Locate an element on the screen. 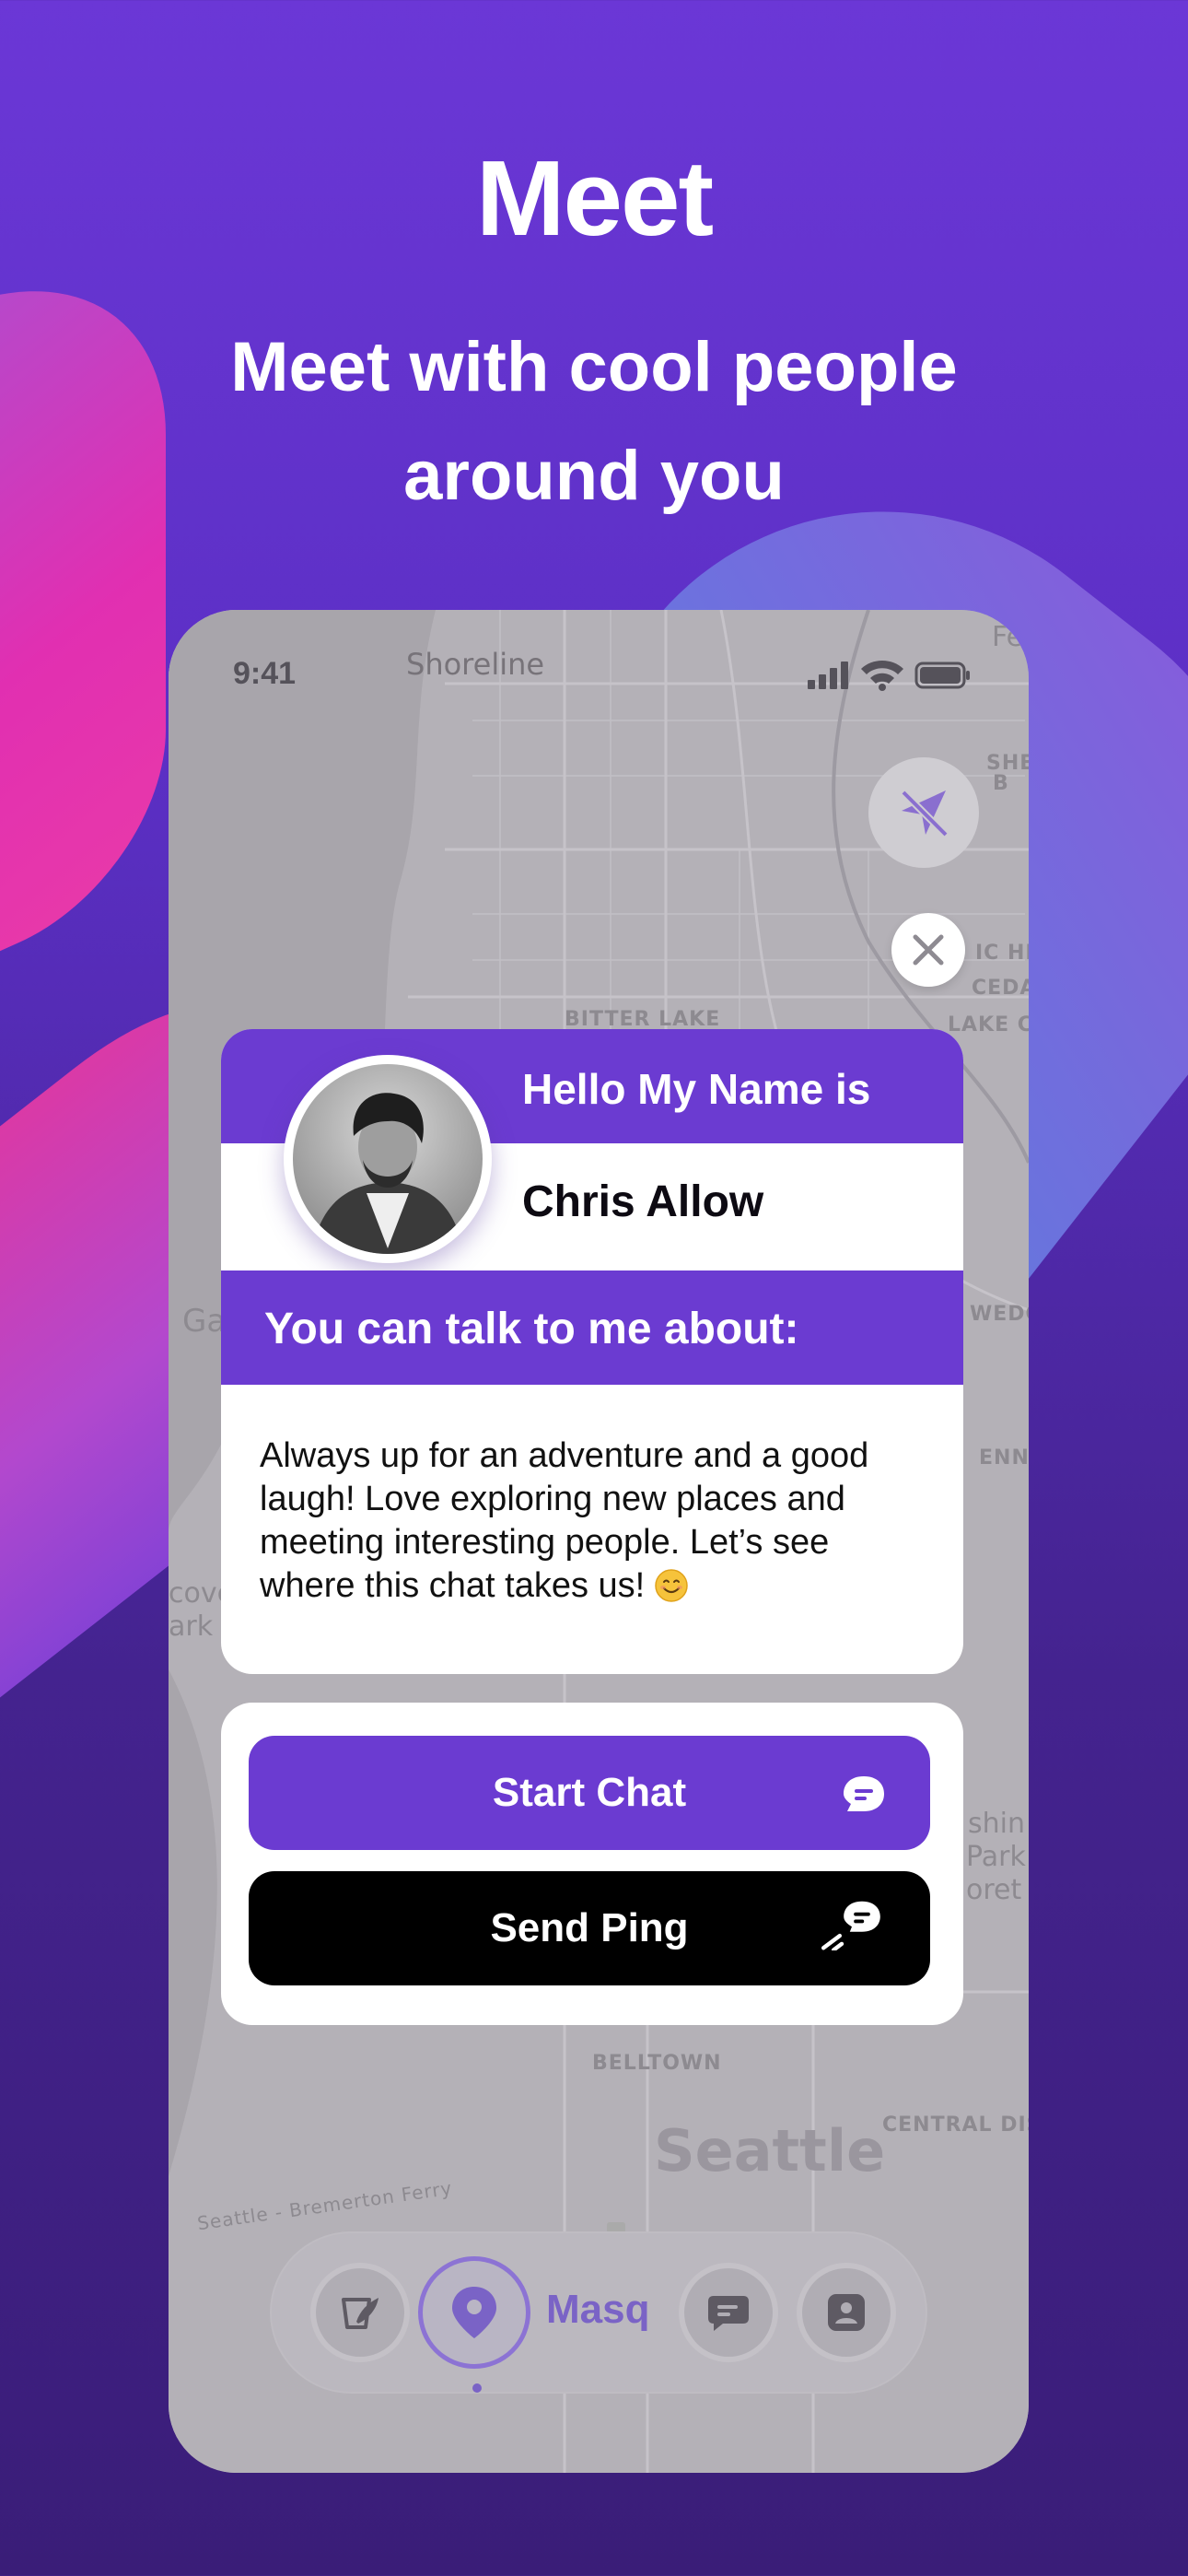 The image size is (1188, 2576). nav-feed-button is located at coordinates (360, 2312).